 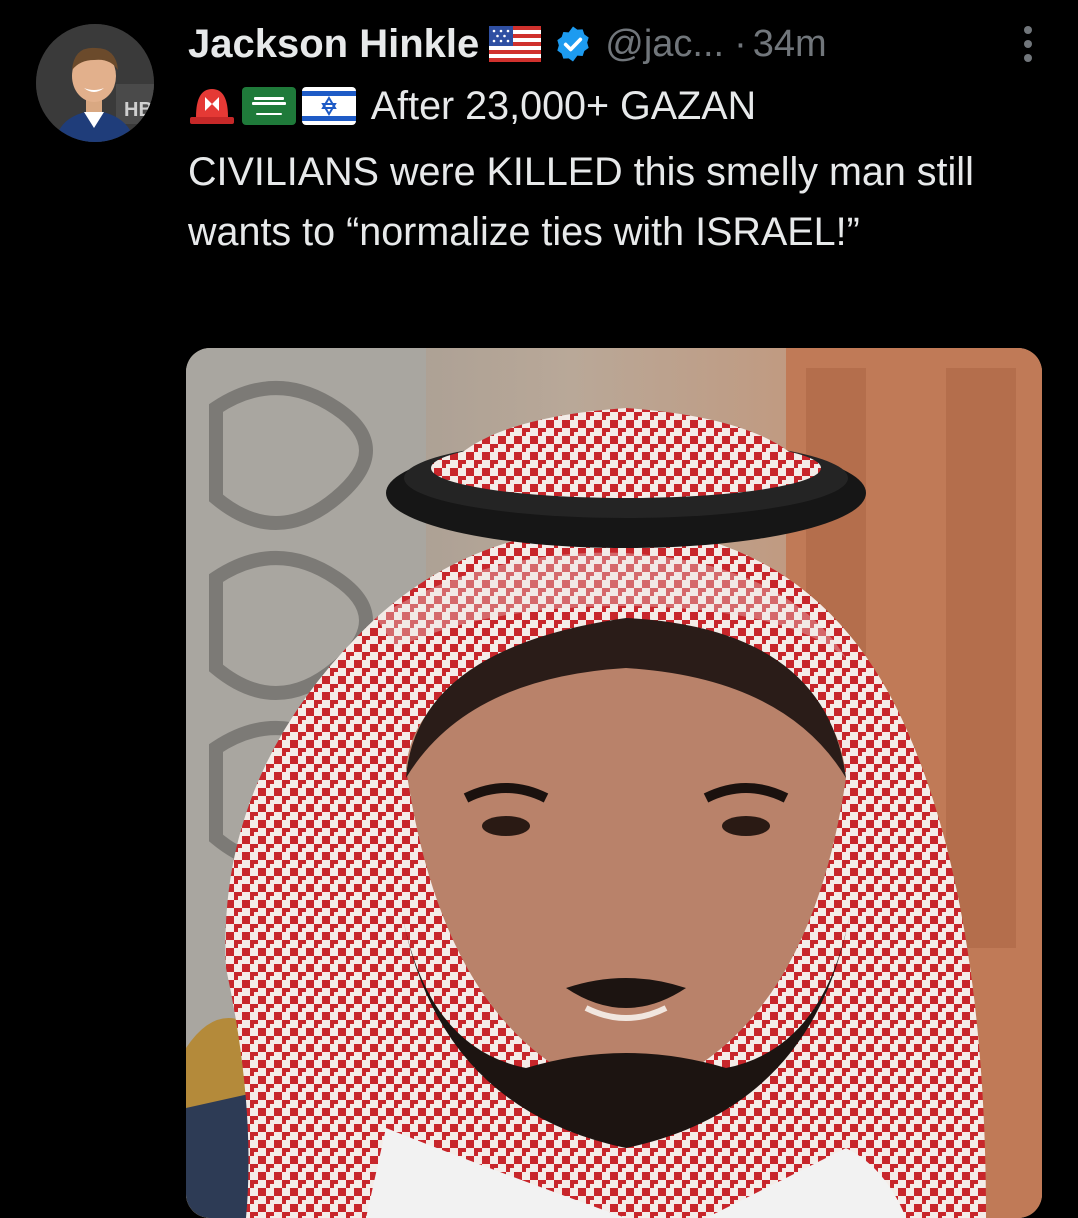 What do you see at coordinates (333, 44) in the screenshot?
I see `author-display-name: Jackson Hinkle` at bounding box center [333, 44].